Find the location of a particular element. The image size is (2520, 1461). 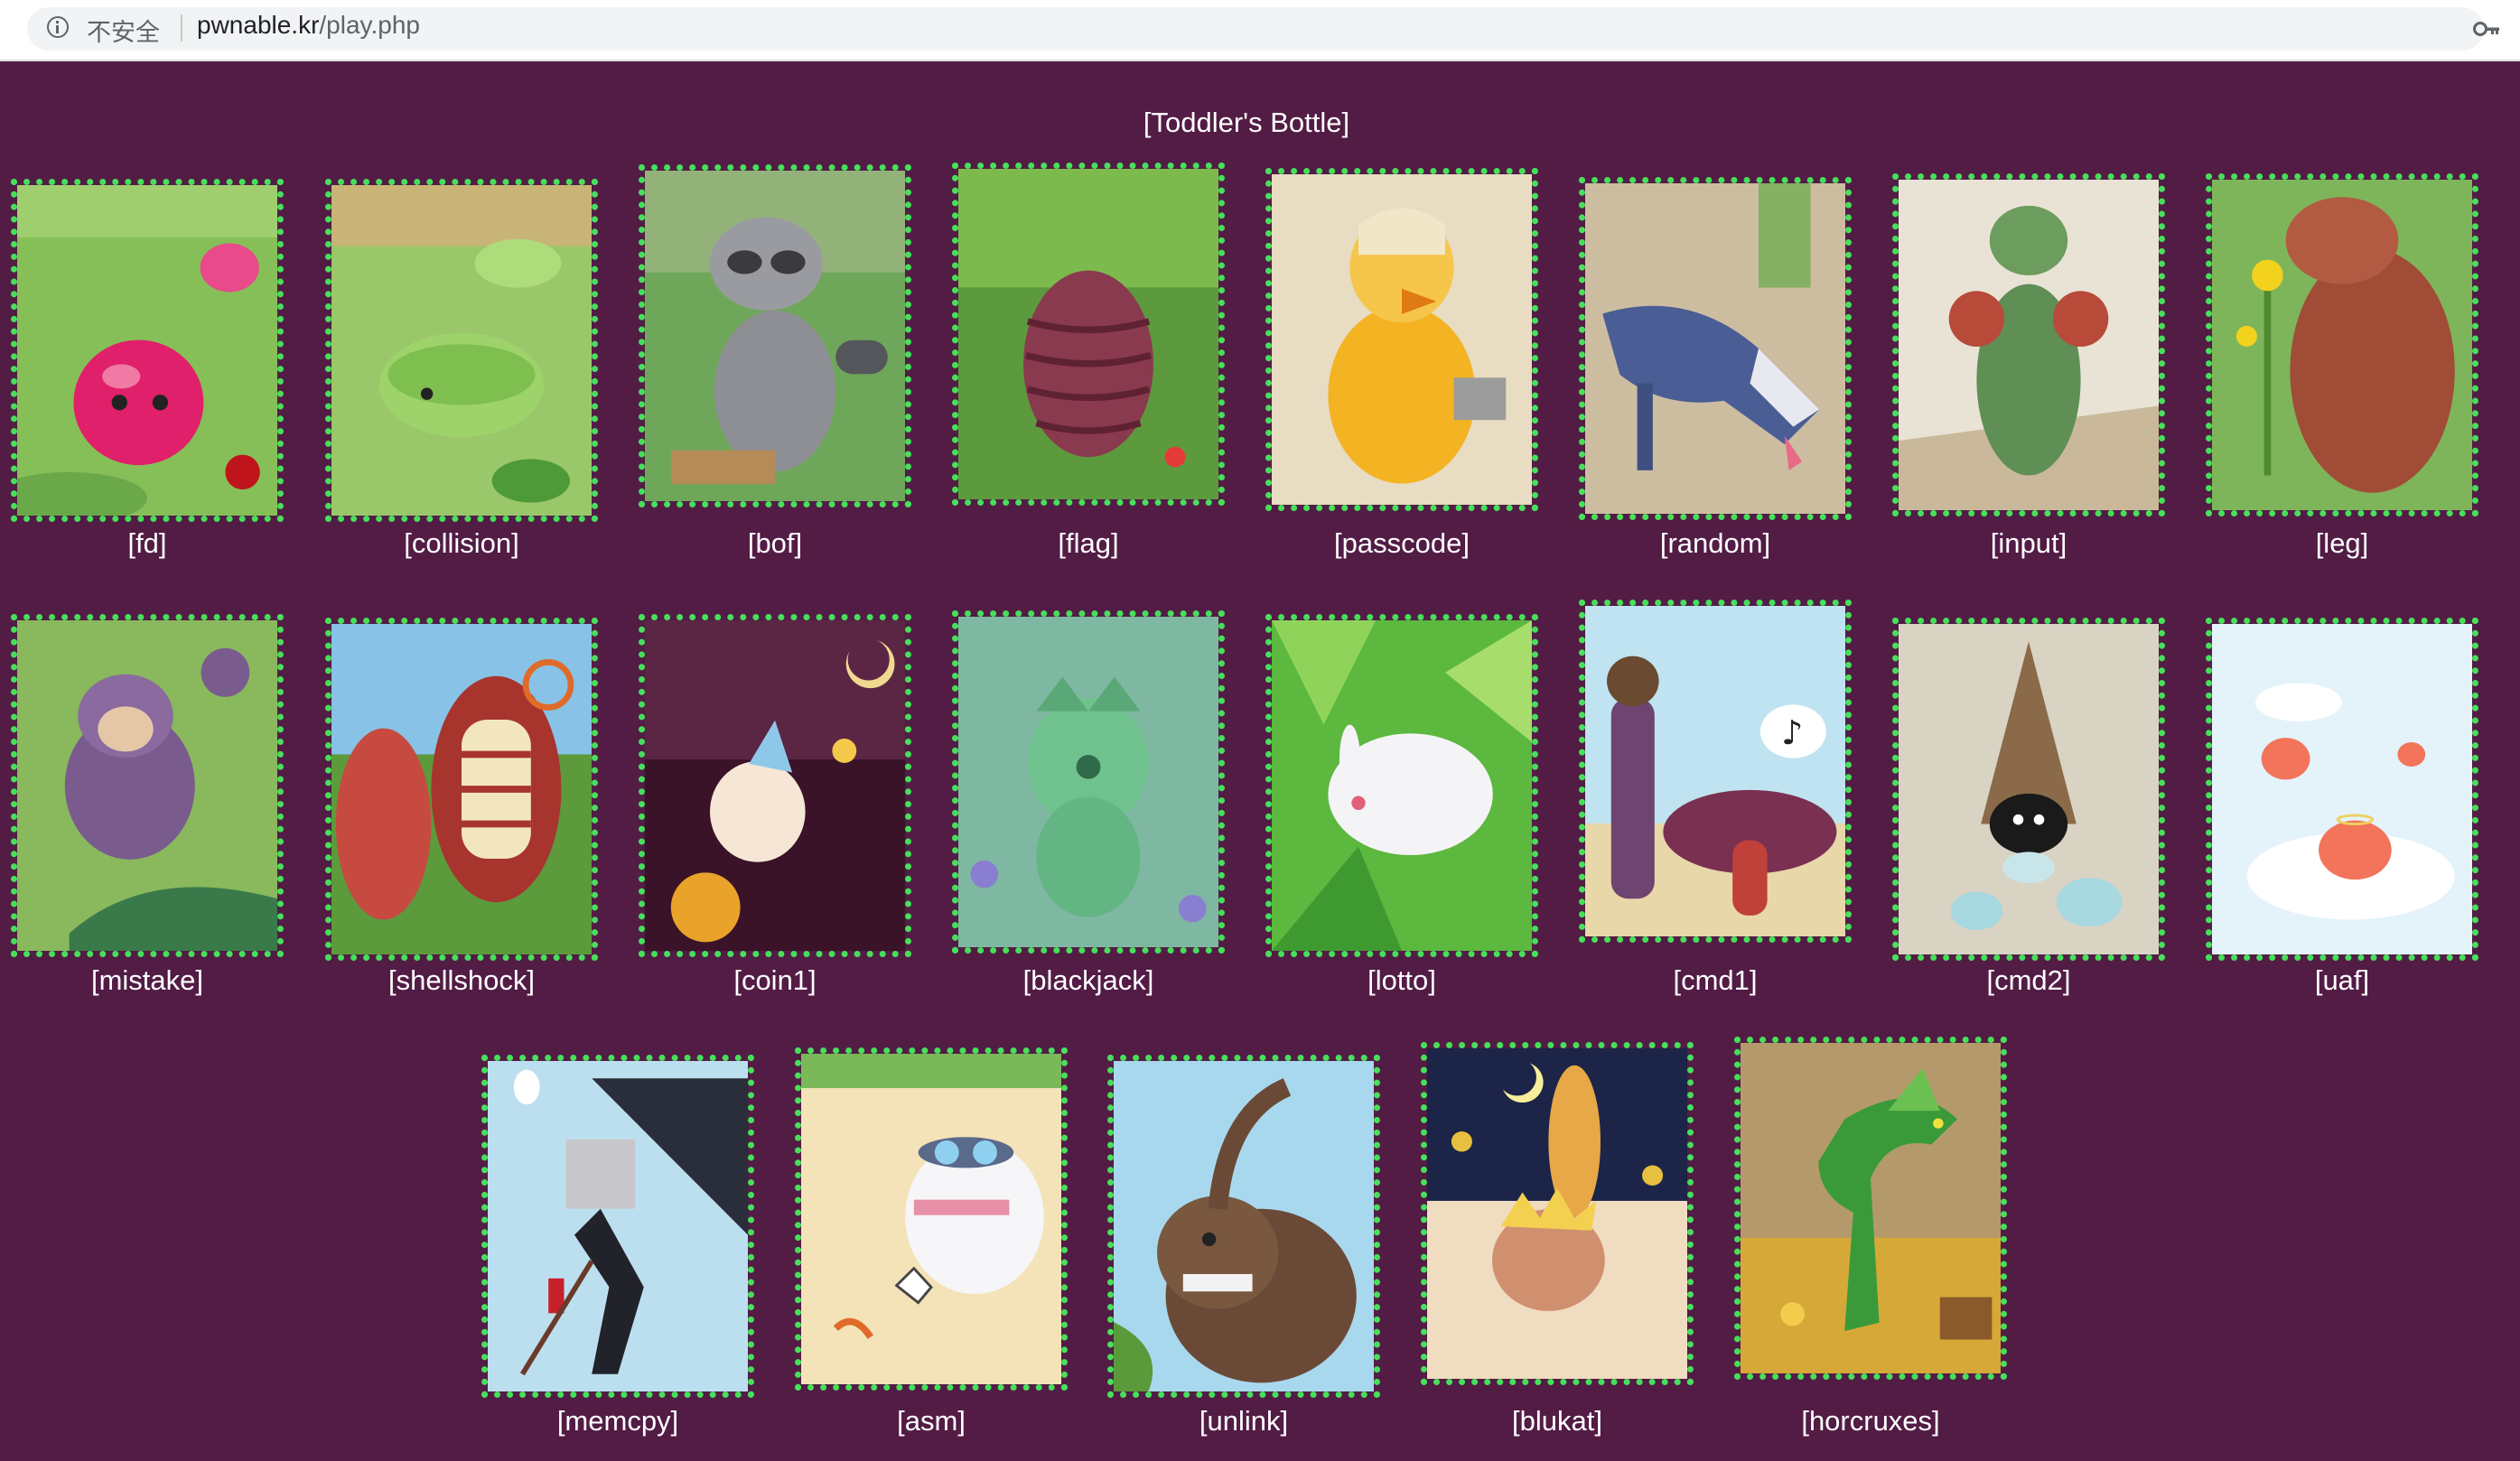

challenge-label: [cmd1] is located at coordinates (1715, 980).